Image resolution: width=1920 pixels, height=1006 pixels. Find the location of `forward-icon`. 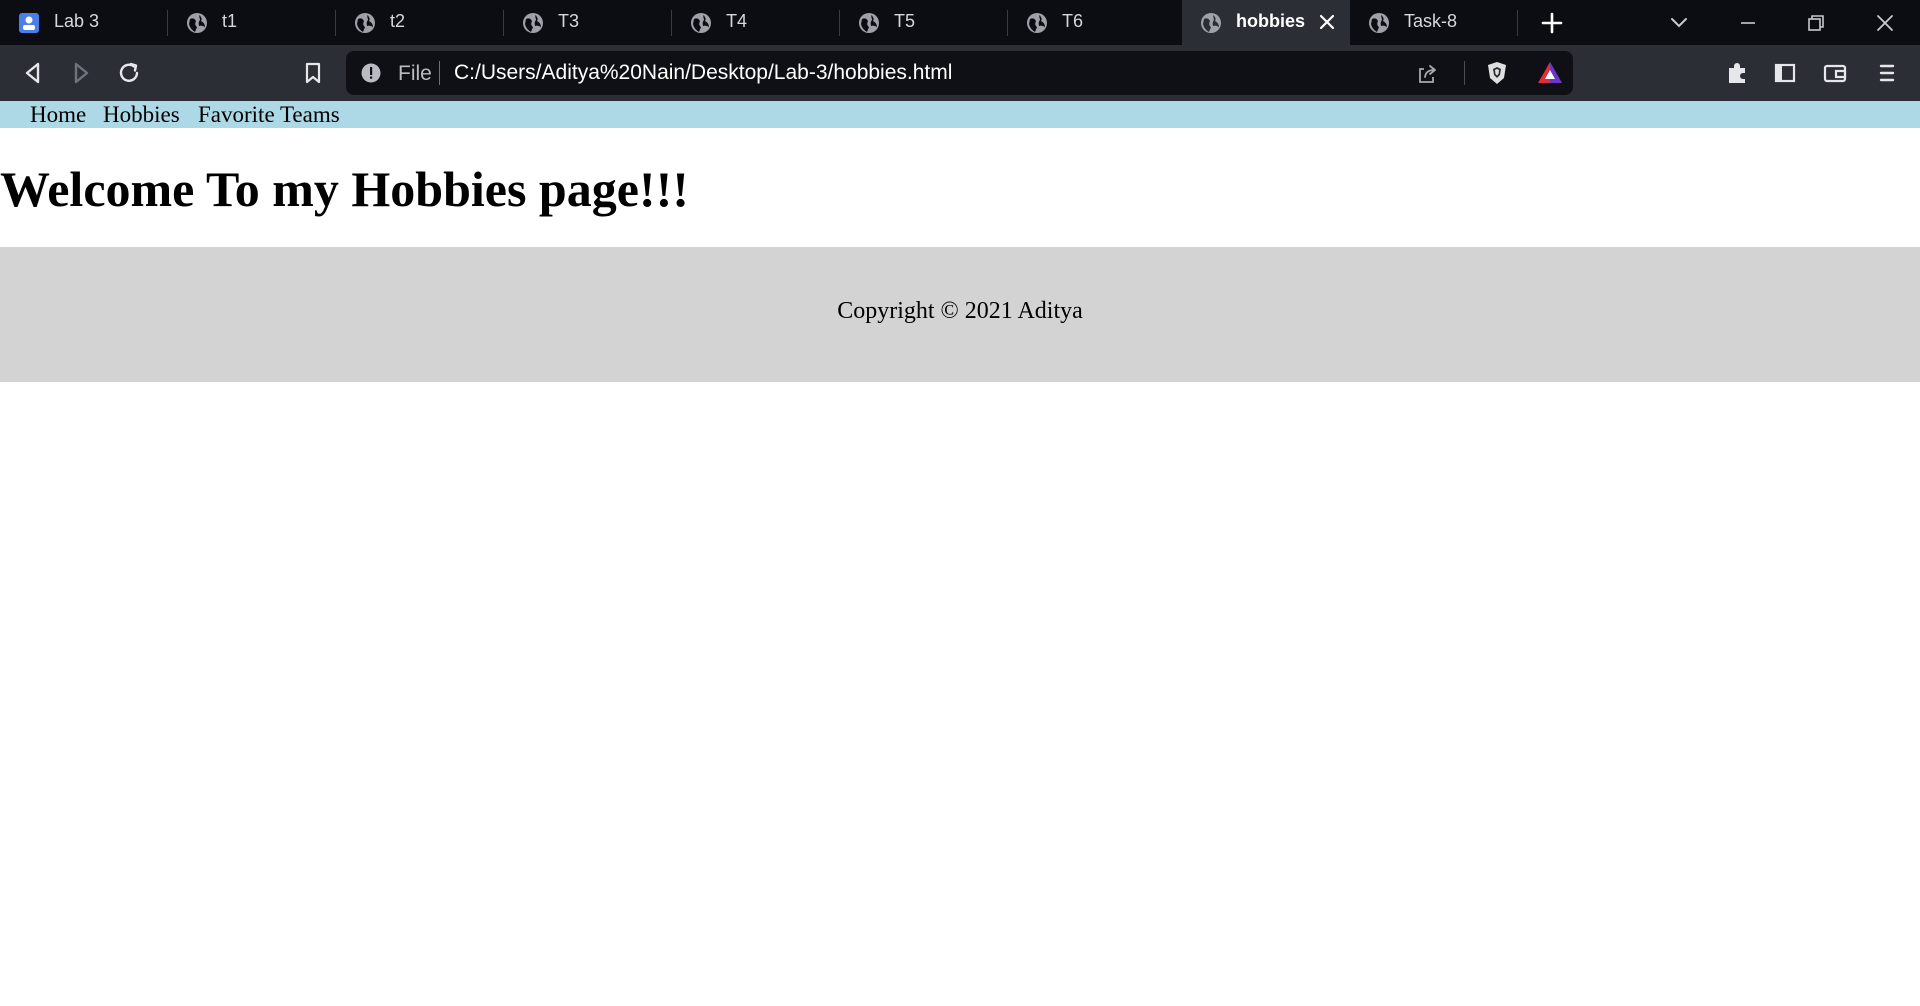

forward-icon is located at coordinates (81, 73).